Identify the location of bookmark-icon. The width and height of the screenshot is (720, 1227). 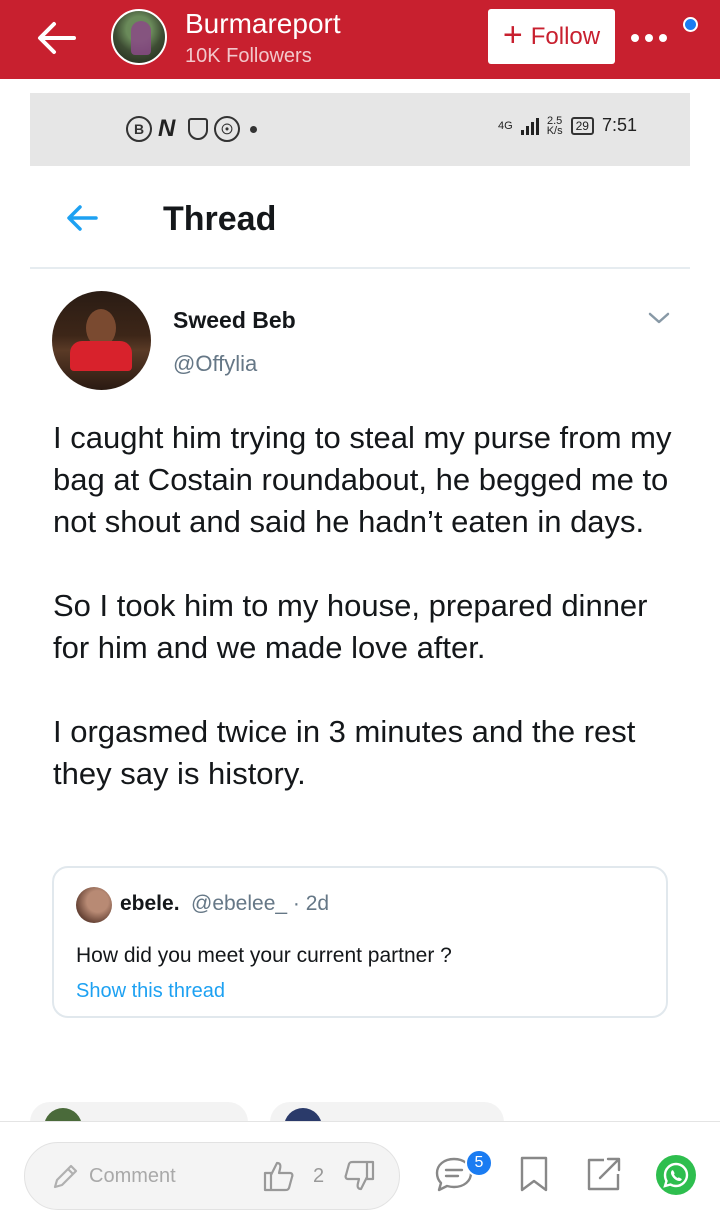
(534, 1174).